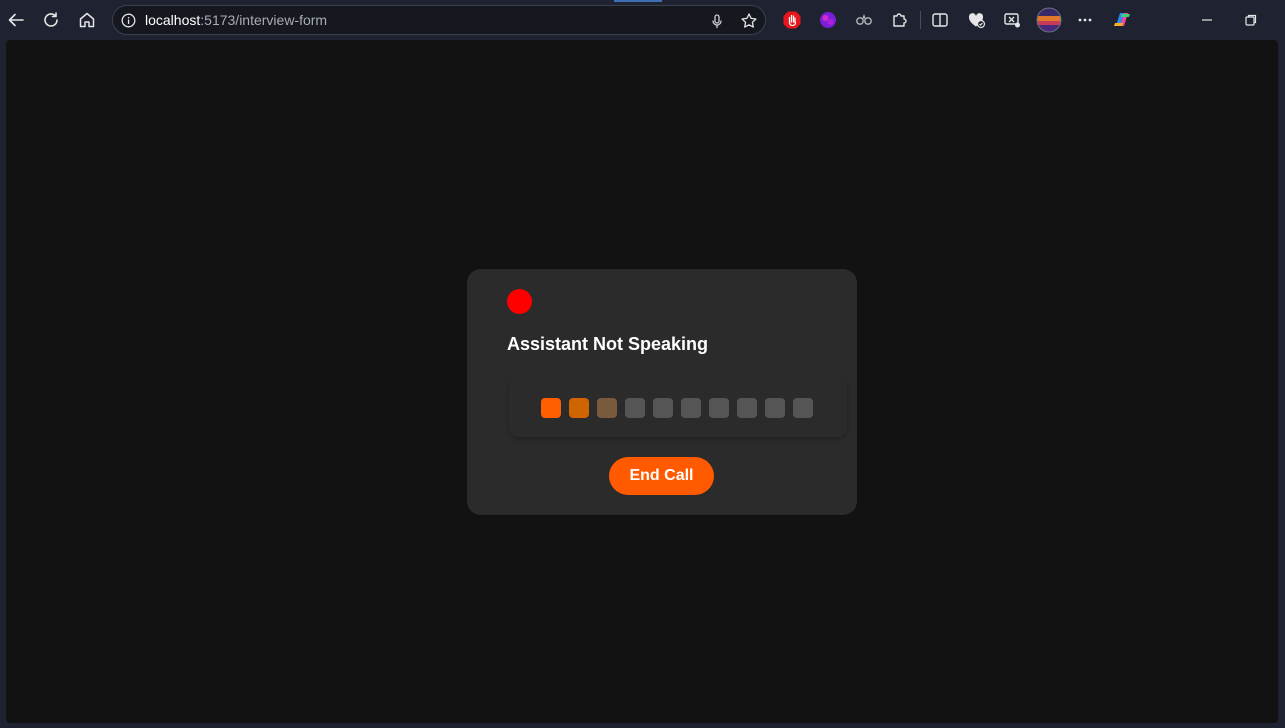 Image resolution: width=1285 pixels, height=728 pixels. Describe the element at coordinates (976, 20) in the screenshot. I see `browser-essentials-icon` at that location.